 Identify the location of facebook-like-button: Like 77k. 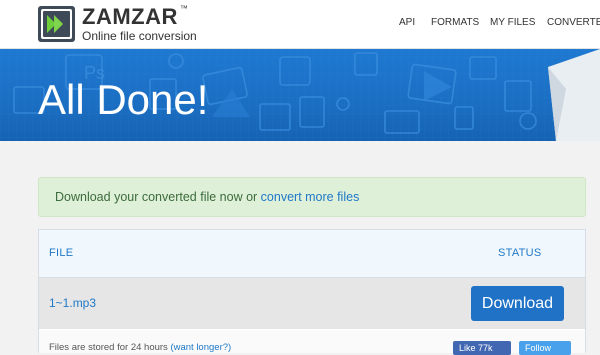
(482, 348).